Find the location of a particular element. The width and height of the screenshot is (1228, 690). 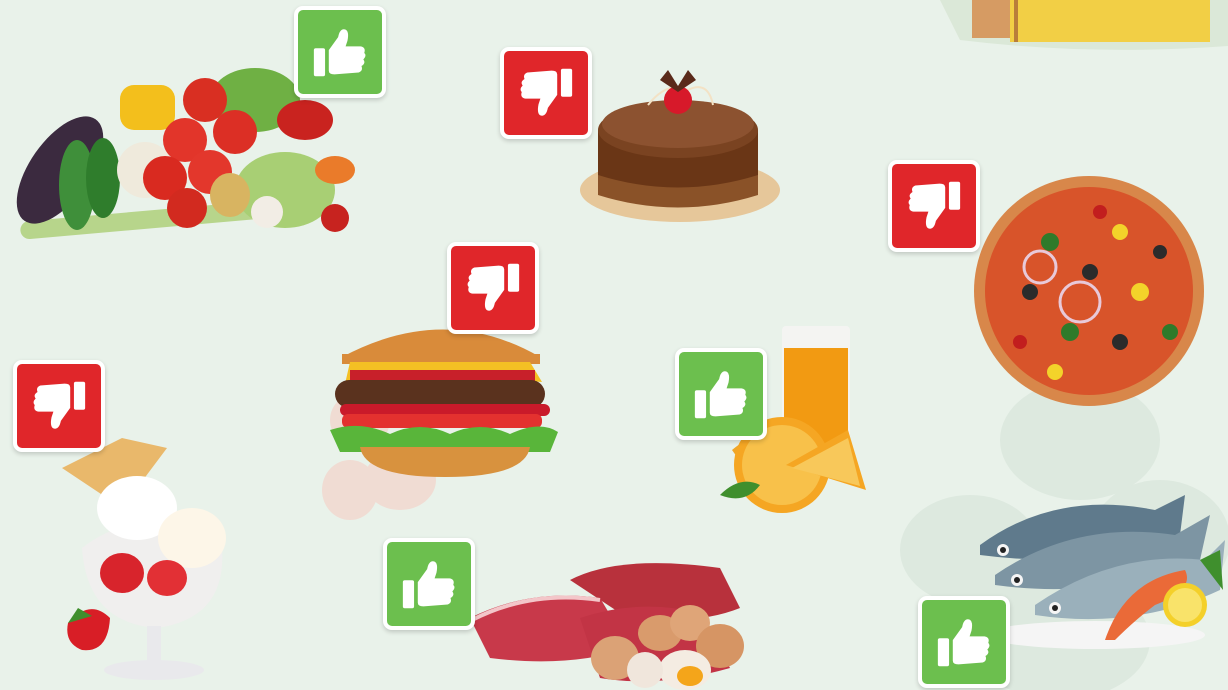

thumbs-down-badge-pizza is located at coordinates (934, 206).